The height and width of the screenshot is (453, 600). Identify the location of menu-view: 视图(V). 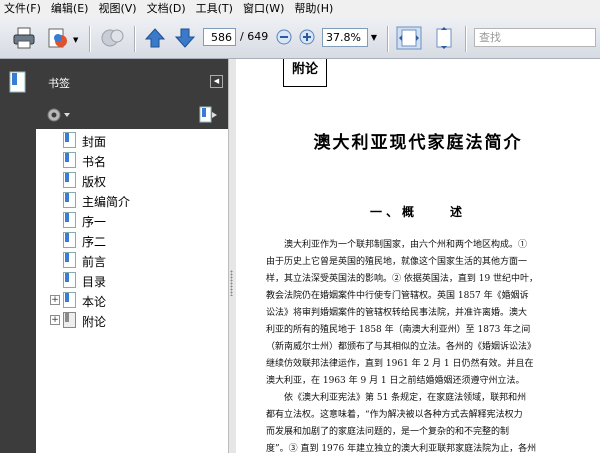
(118, 9).